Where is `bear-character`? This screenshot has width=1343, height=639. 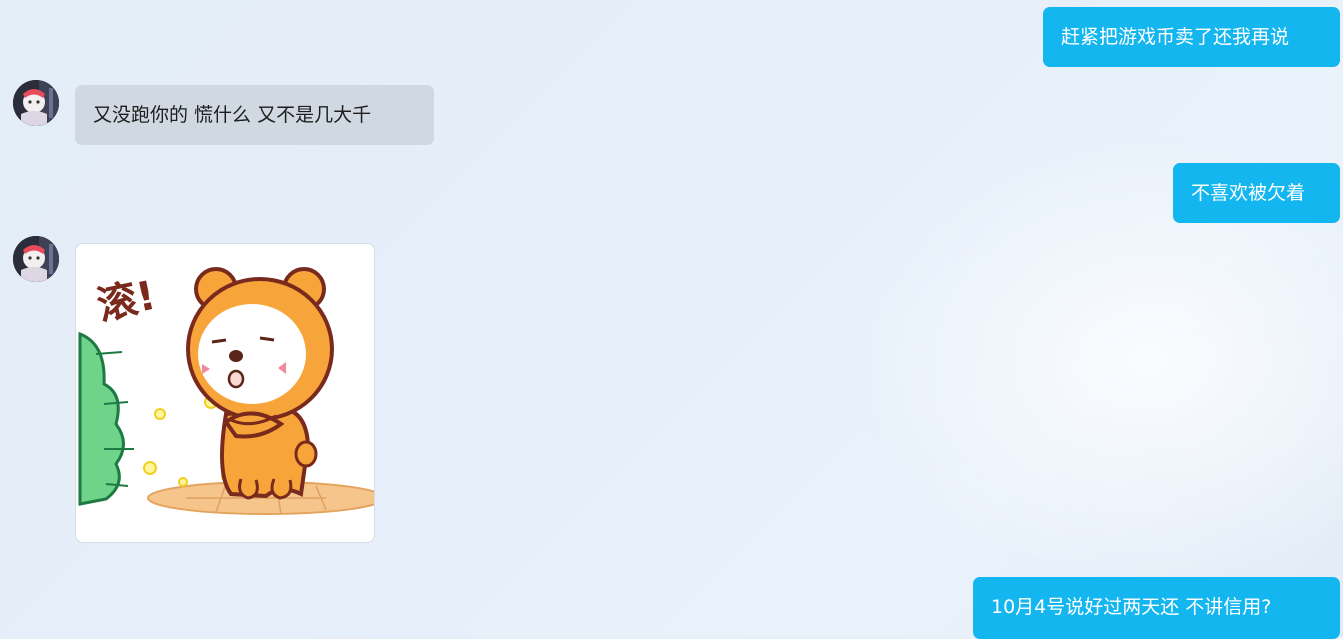 bear-character is located at coordinates (260, 383).